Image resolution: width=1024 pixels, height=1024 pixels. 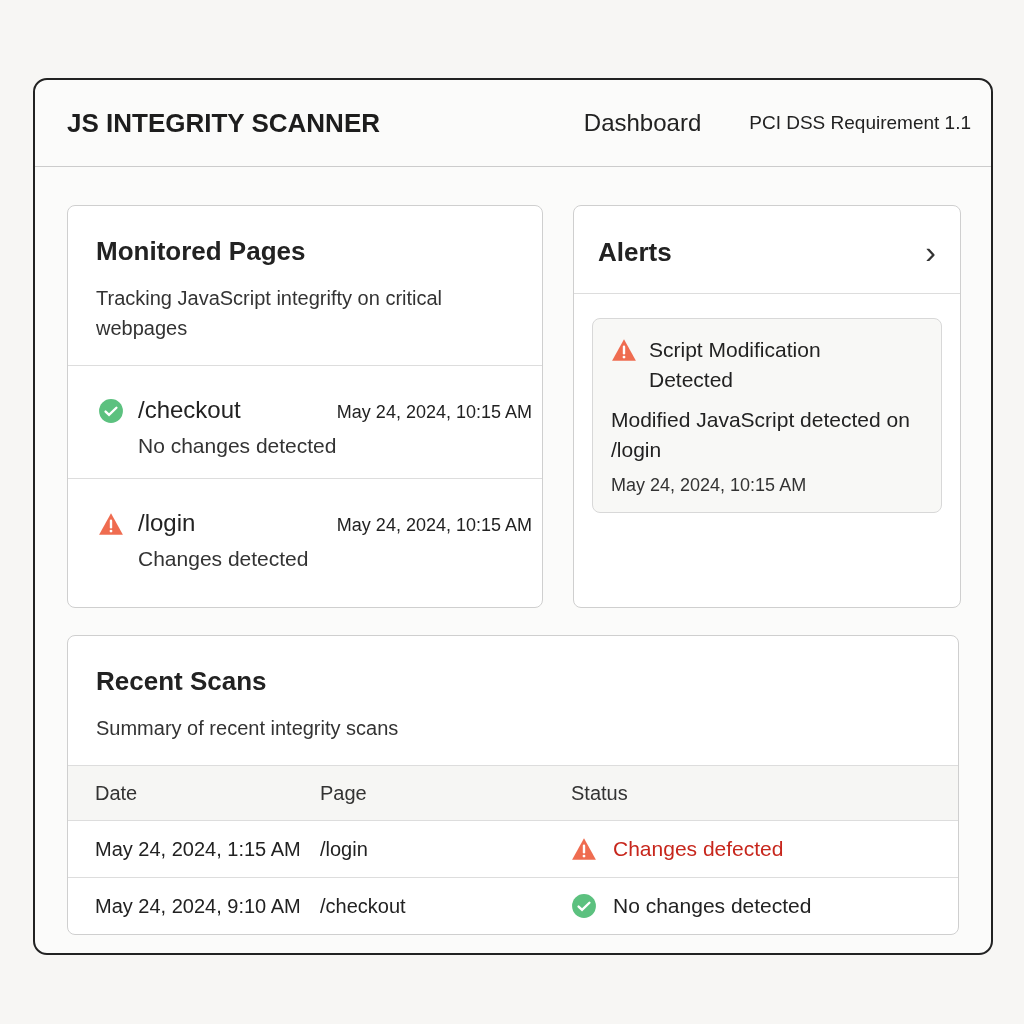 I want to click on scan-status: Changes defected, so click(x=698, y=849).